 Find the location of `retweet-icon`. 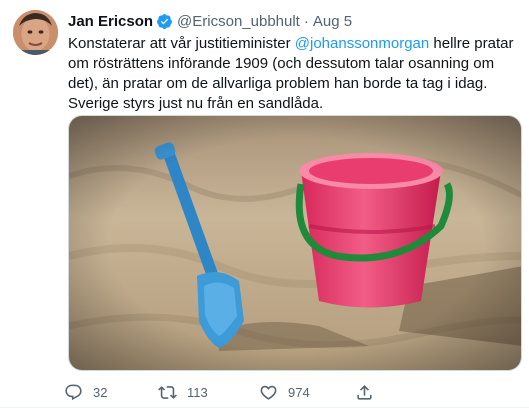

retweet-icon is located at coordinates (167, 392).